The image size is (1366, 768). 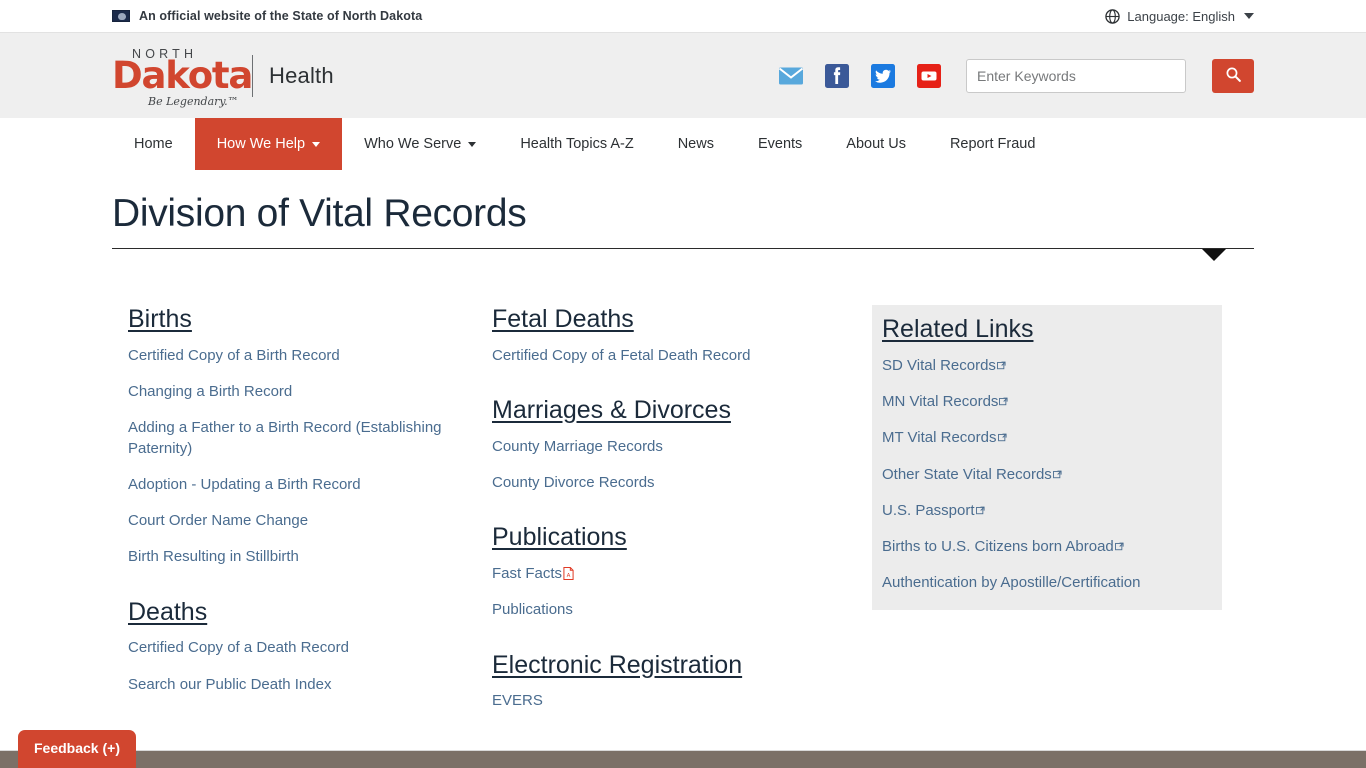 What do you see at coordinates (682, 447) in the screenshot?
I see `content-link: County Marriage Records` at bounding box center [682, 447].